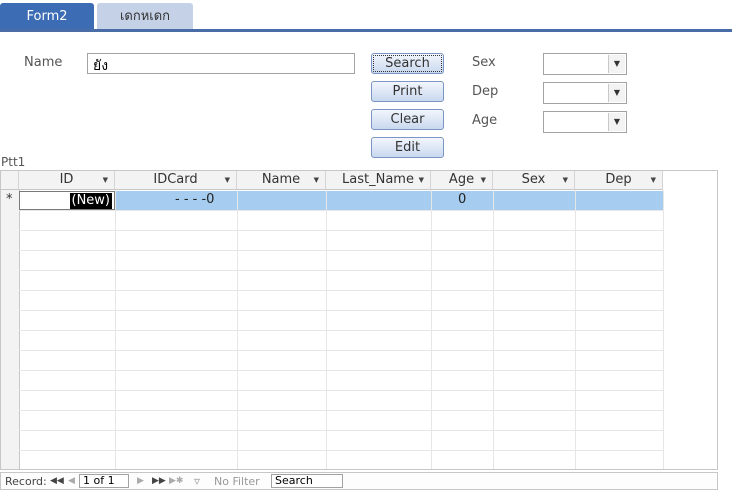 This screenshot has width=732, height=498. What do you see at coordinates (197, 481) in the screenshot?
I see `filter-icon: ▿` at bounding box center [197, 481].